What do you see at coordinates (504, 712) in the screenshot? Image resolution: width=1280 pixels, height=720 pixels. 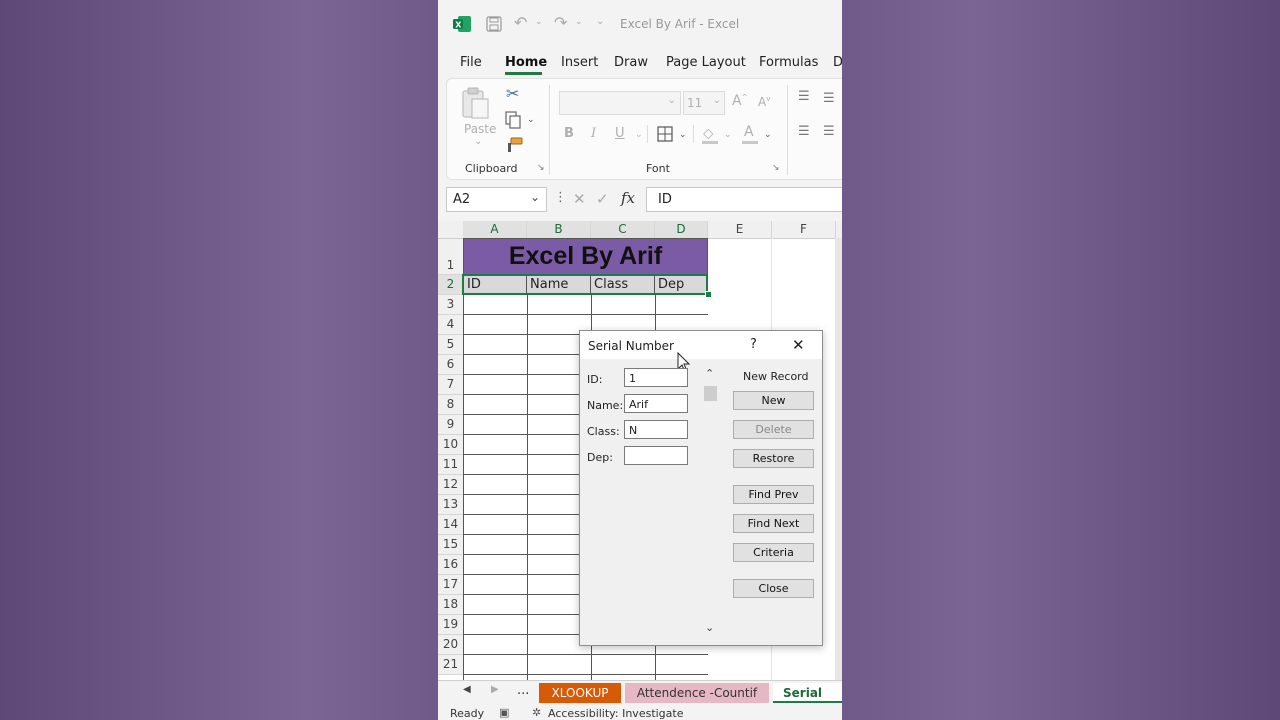 I see `macro-record-icon: ▣` at bounding box center [504, 712].